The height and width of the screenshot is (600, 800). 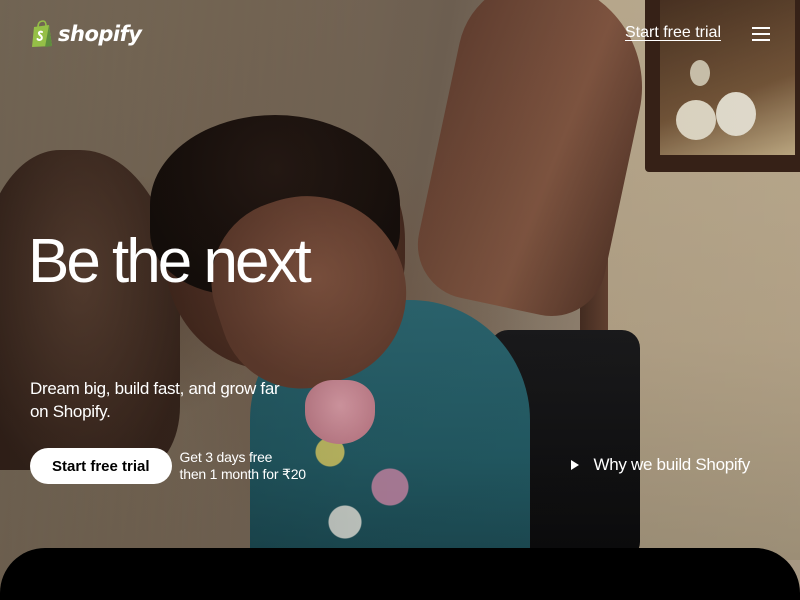 I want to click on why-link-label: Why we build Shopify, so click(x=671, y=464).